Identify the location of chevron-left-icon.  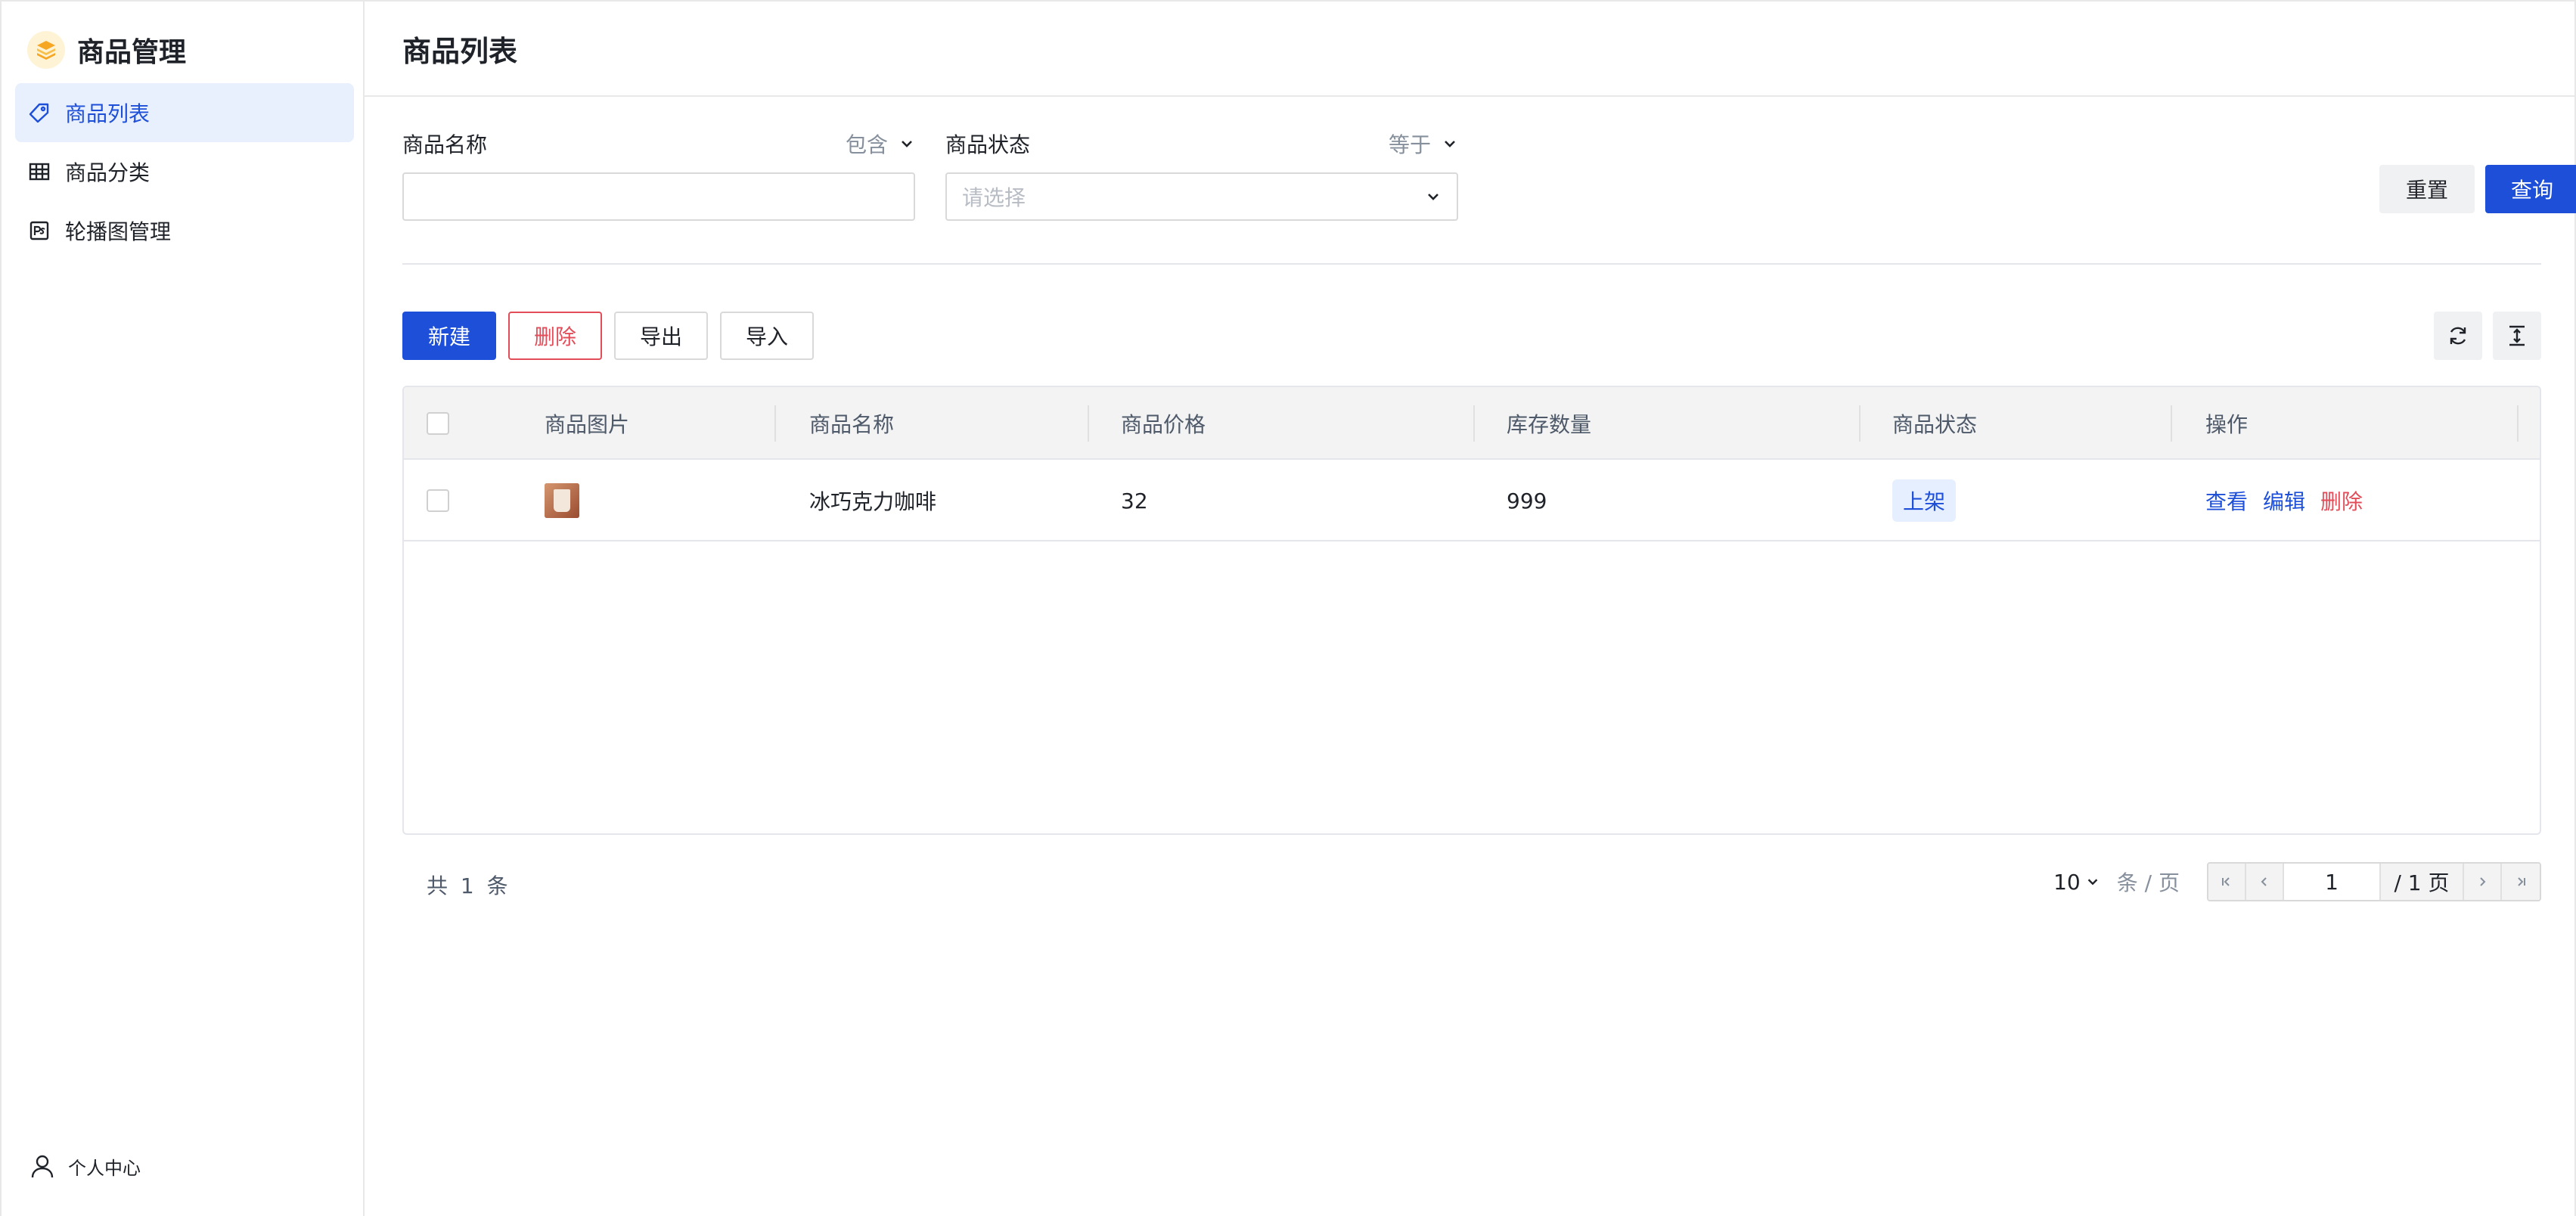
(2264, 881).